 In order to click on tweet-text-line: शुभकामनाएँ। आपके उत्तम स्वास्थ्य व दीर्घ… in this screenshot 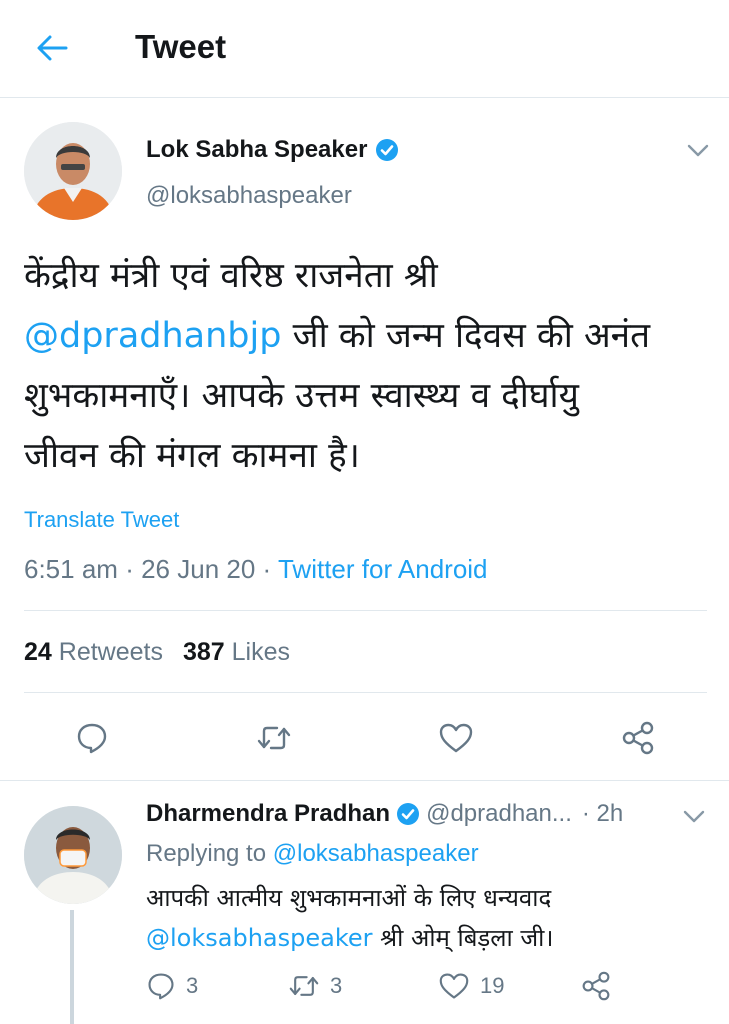, I will do `click(301, 396)`.